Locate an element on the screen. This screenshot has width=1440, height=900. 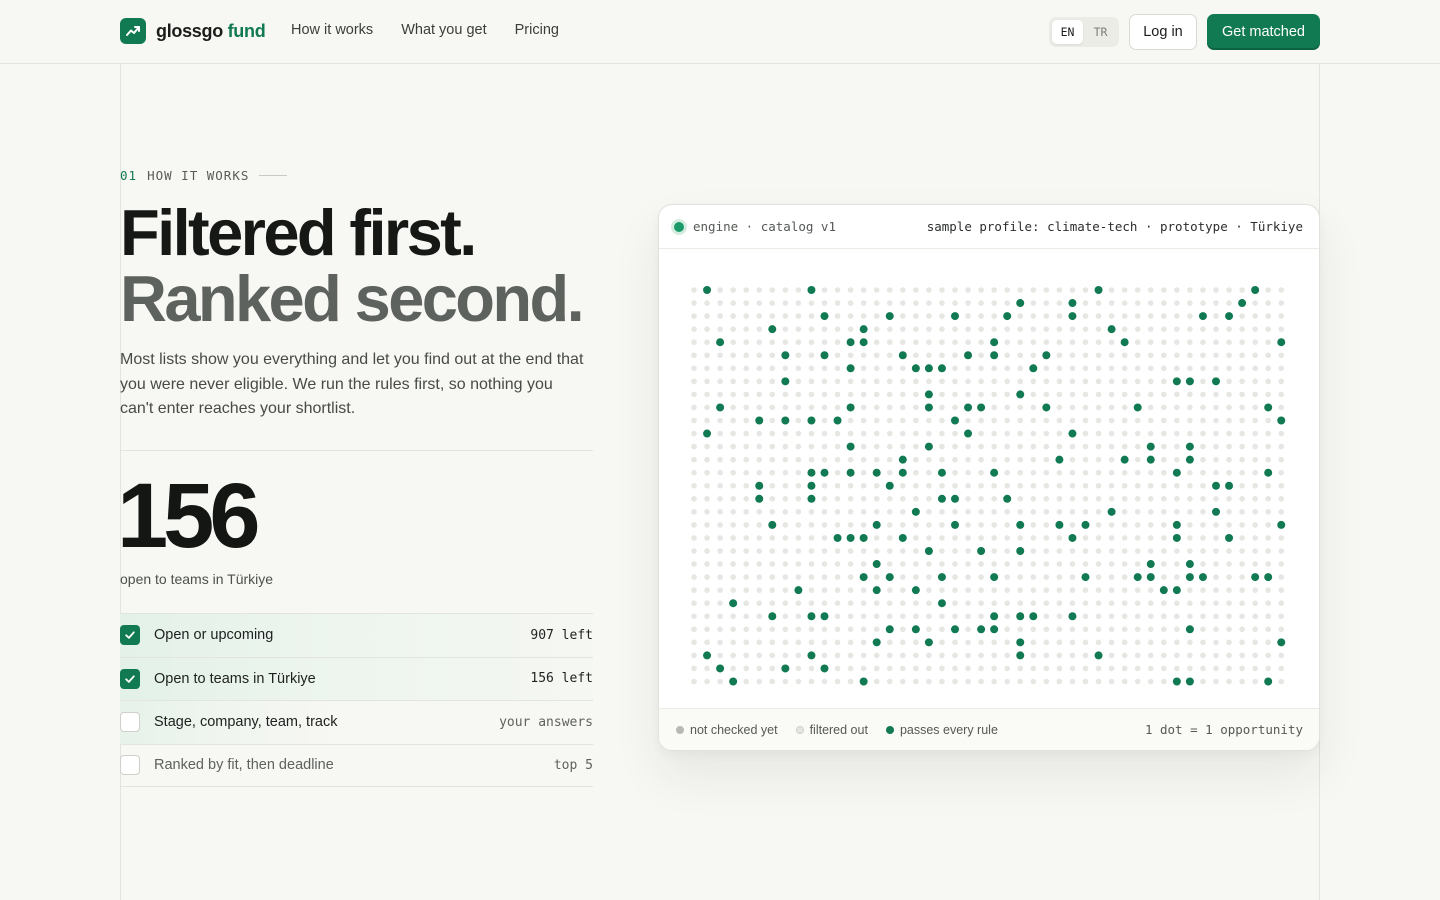
get-matched-button: Get matched is located at coordinates (1263, 32).